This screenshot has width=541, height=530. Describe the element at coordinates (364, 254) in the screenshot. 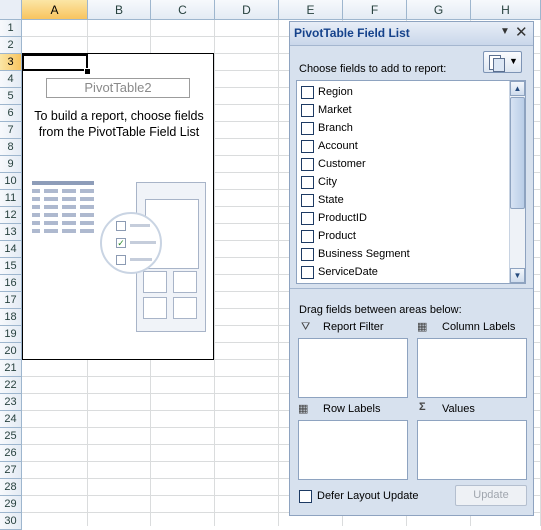

I see `field-label: Business Segment` at that location.